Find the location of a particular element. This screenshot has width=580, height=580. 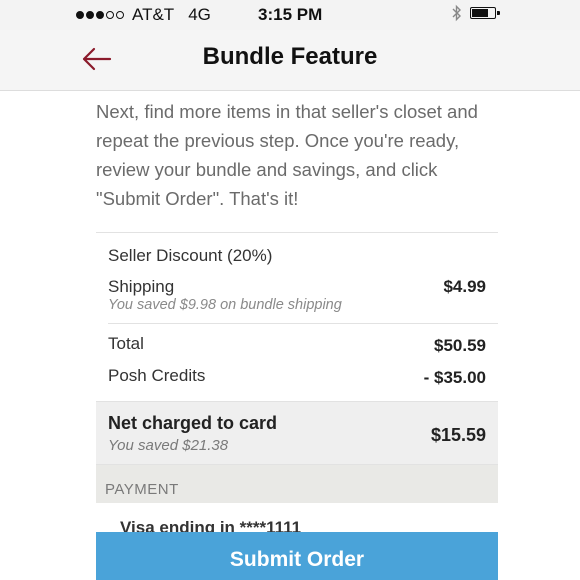

shipping-note: You saved $9.98 on bundle shipping is located at coordinates (225, 305).